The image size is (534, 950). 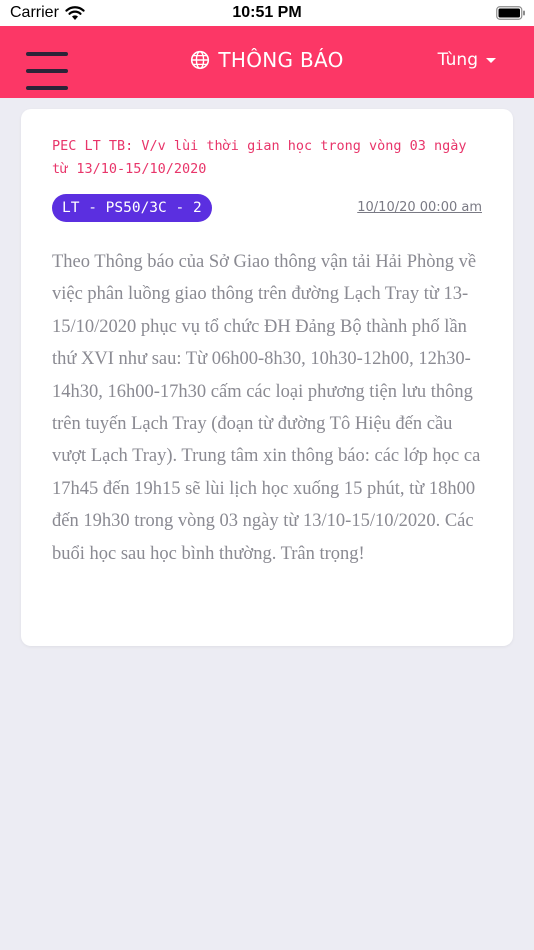 I want to click on status-bar: Carrier 10:51 PM, so click(x=267, y=13).